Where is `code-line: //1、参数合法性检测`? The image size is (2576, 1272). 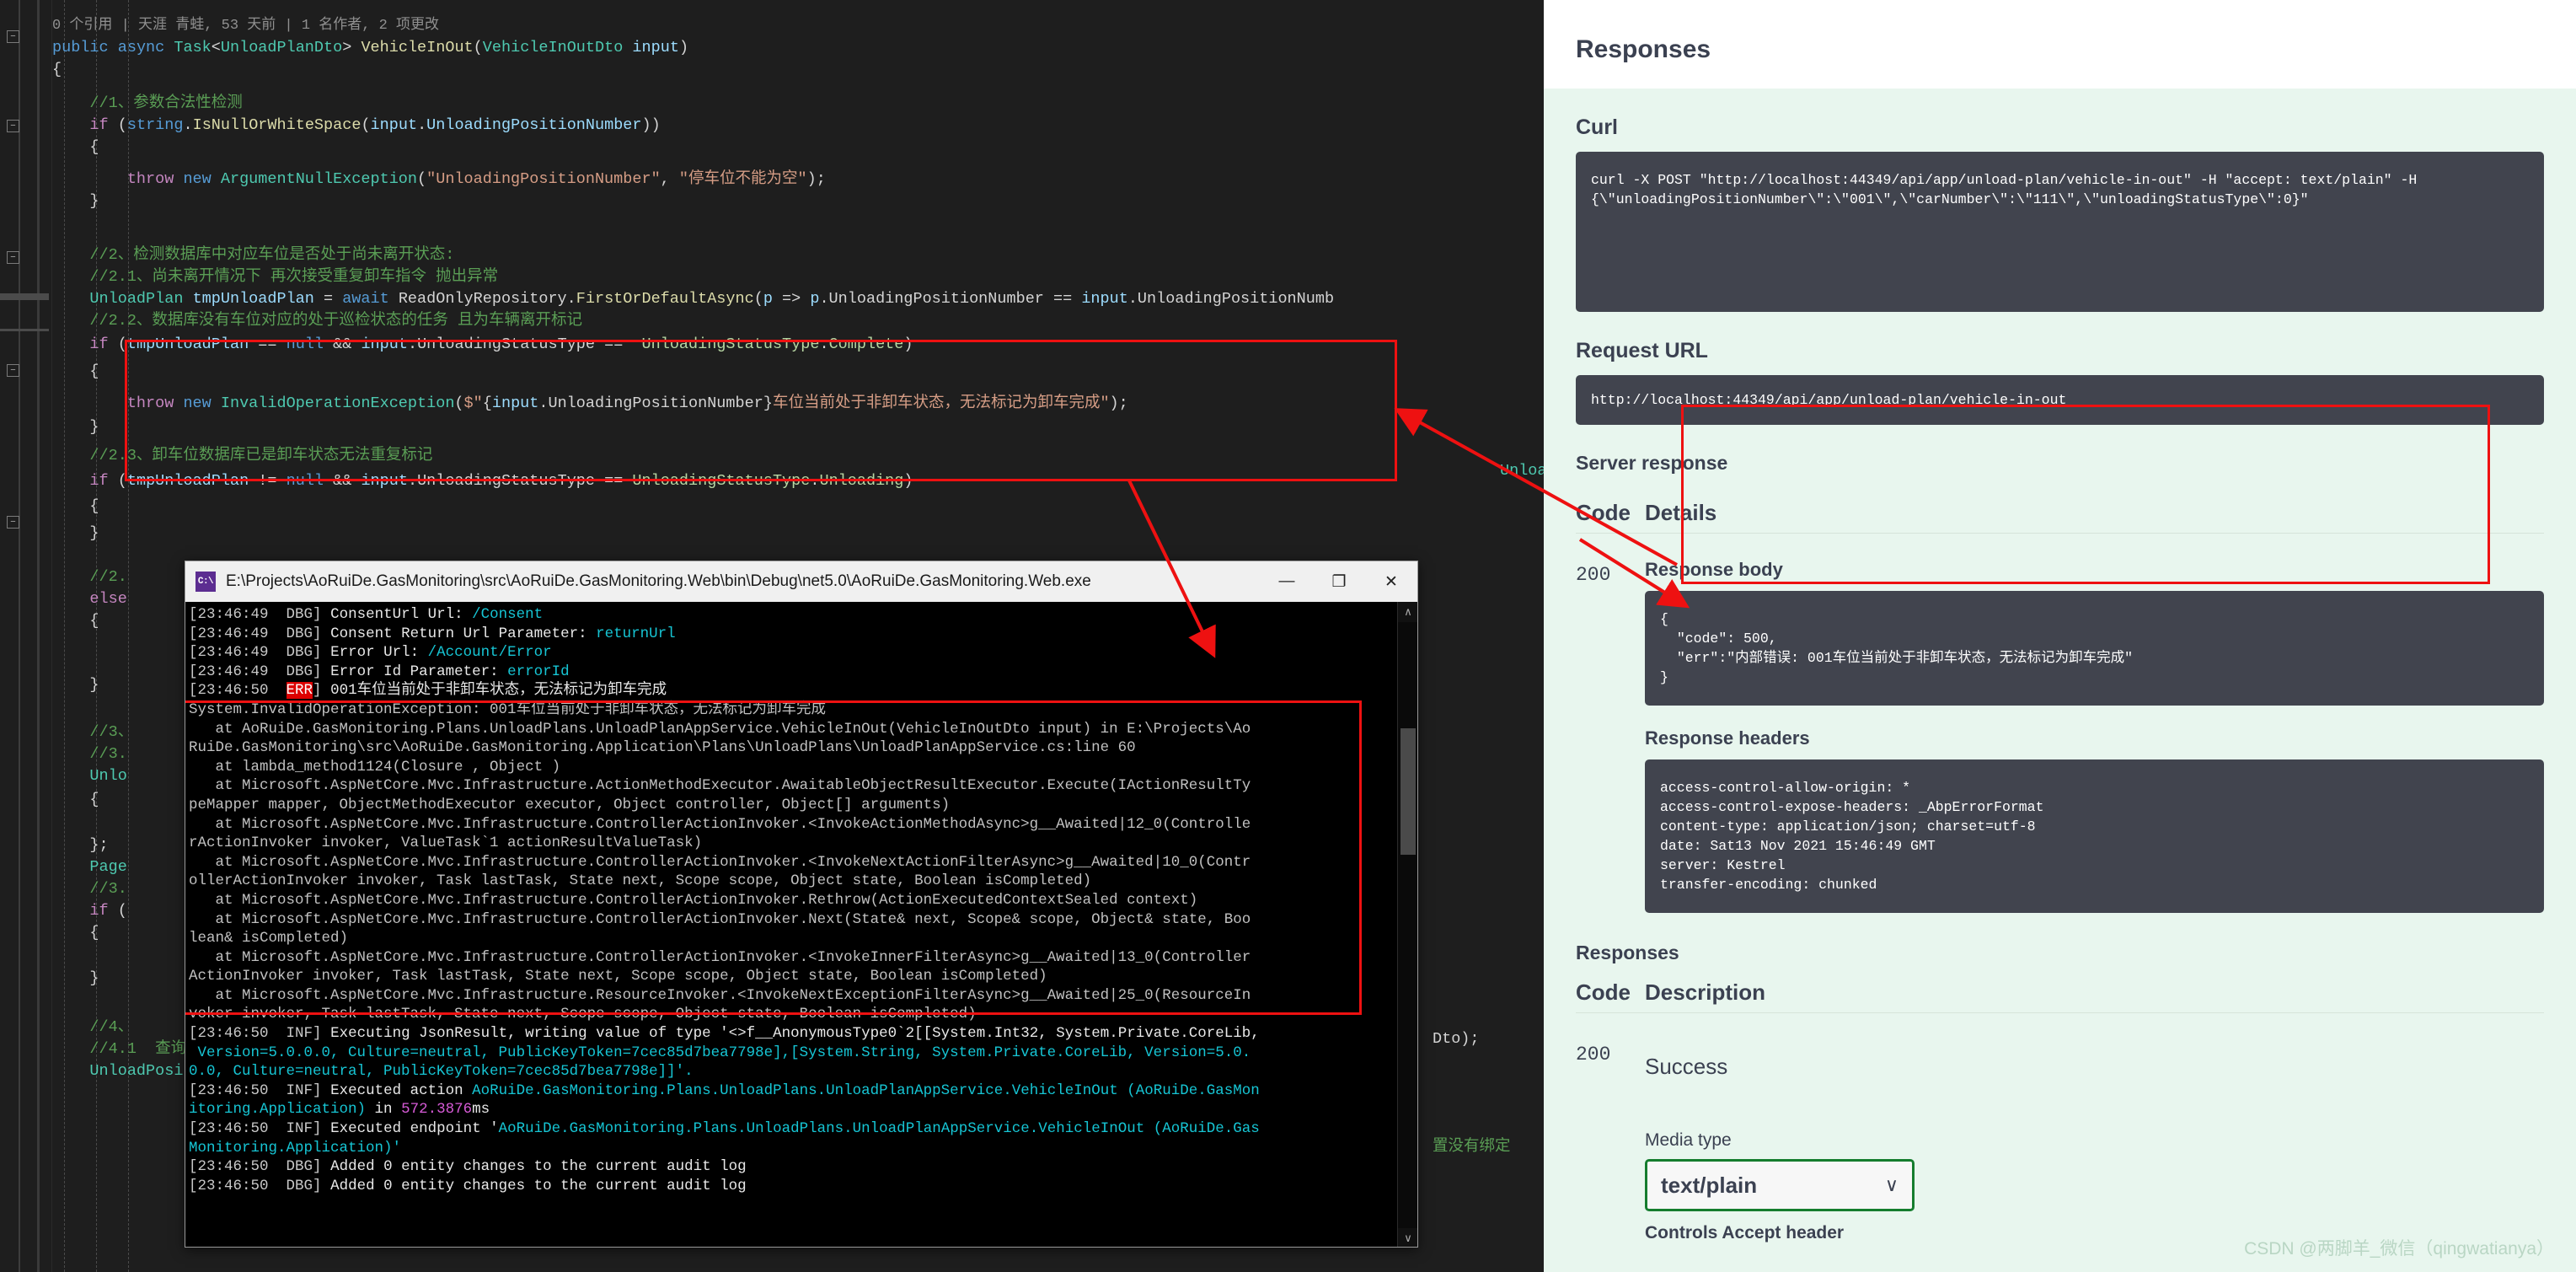 code-line: //1、参数合法性检测 is located at coordinates (147, 103).